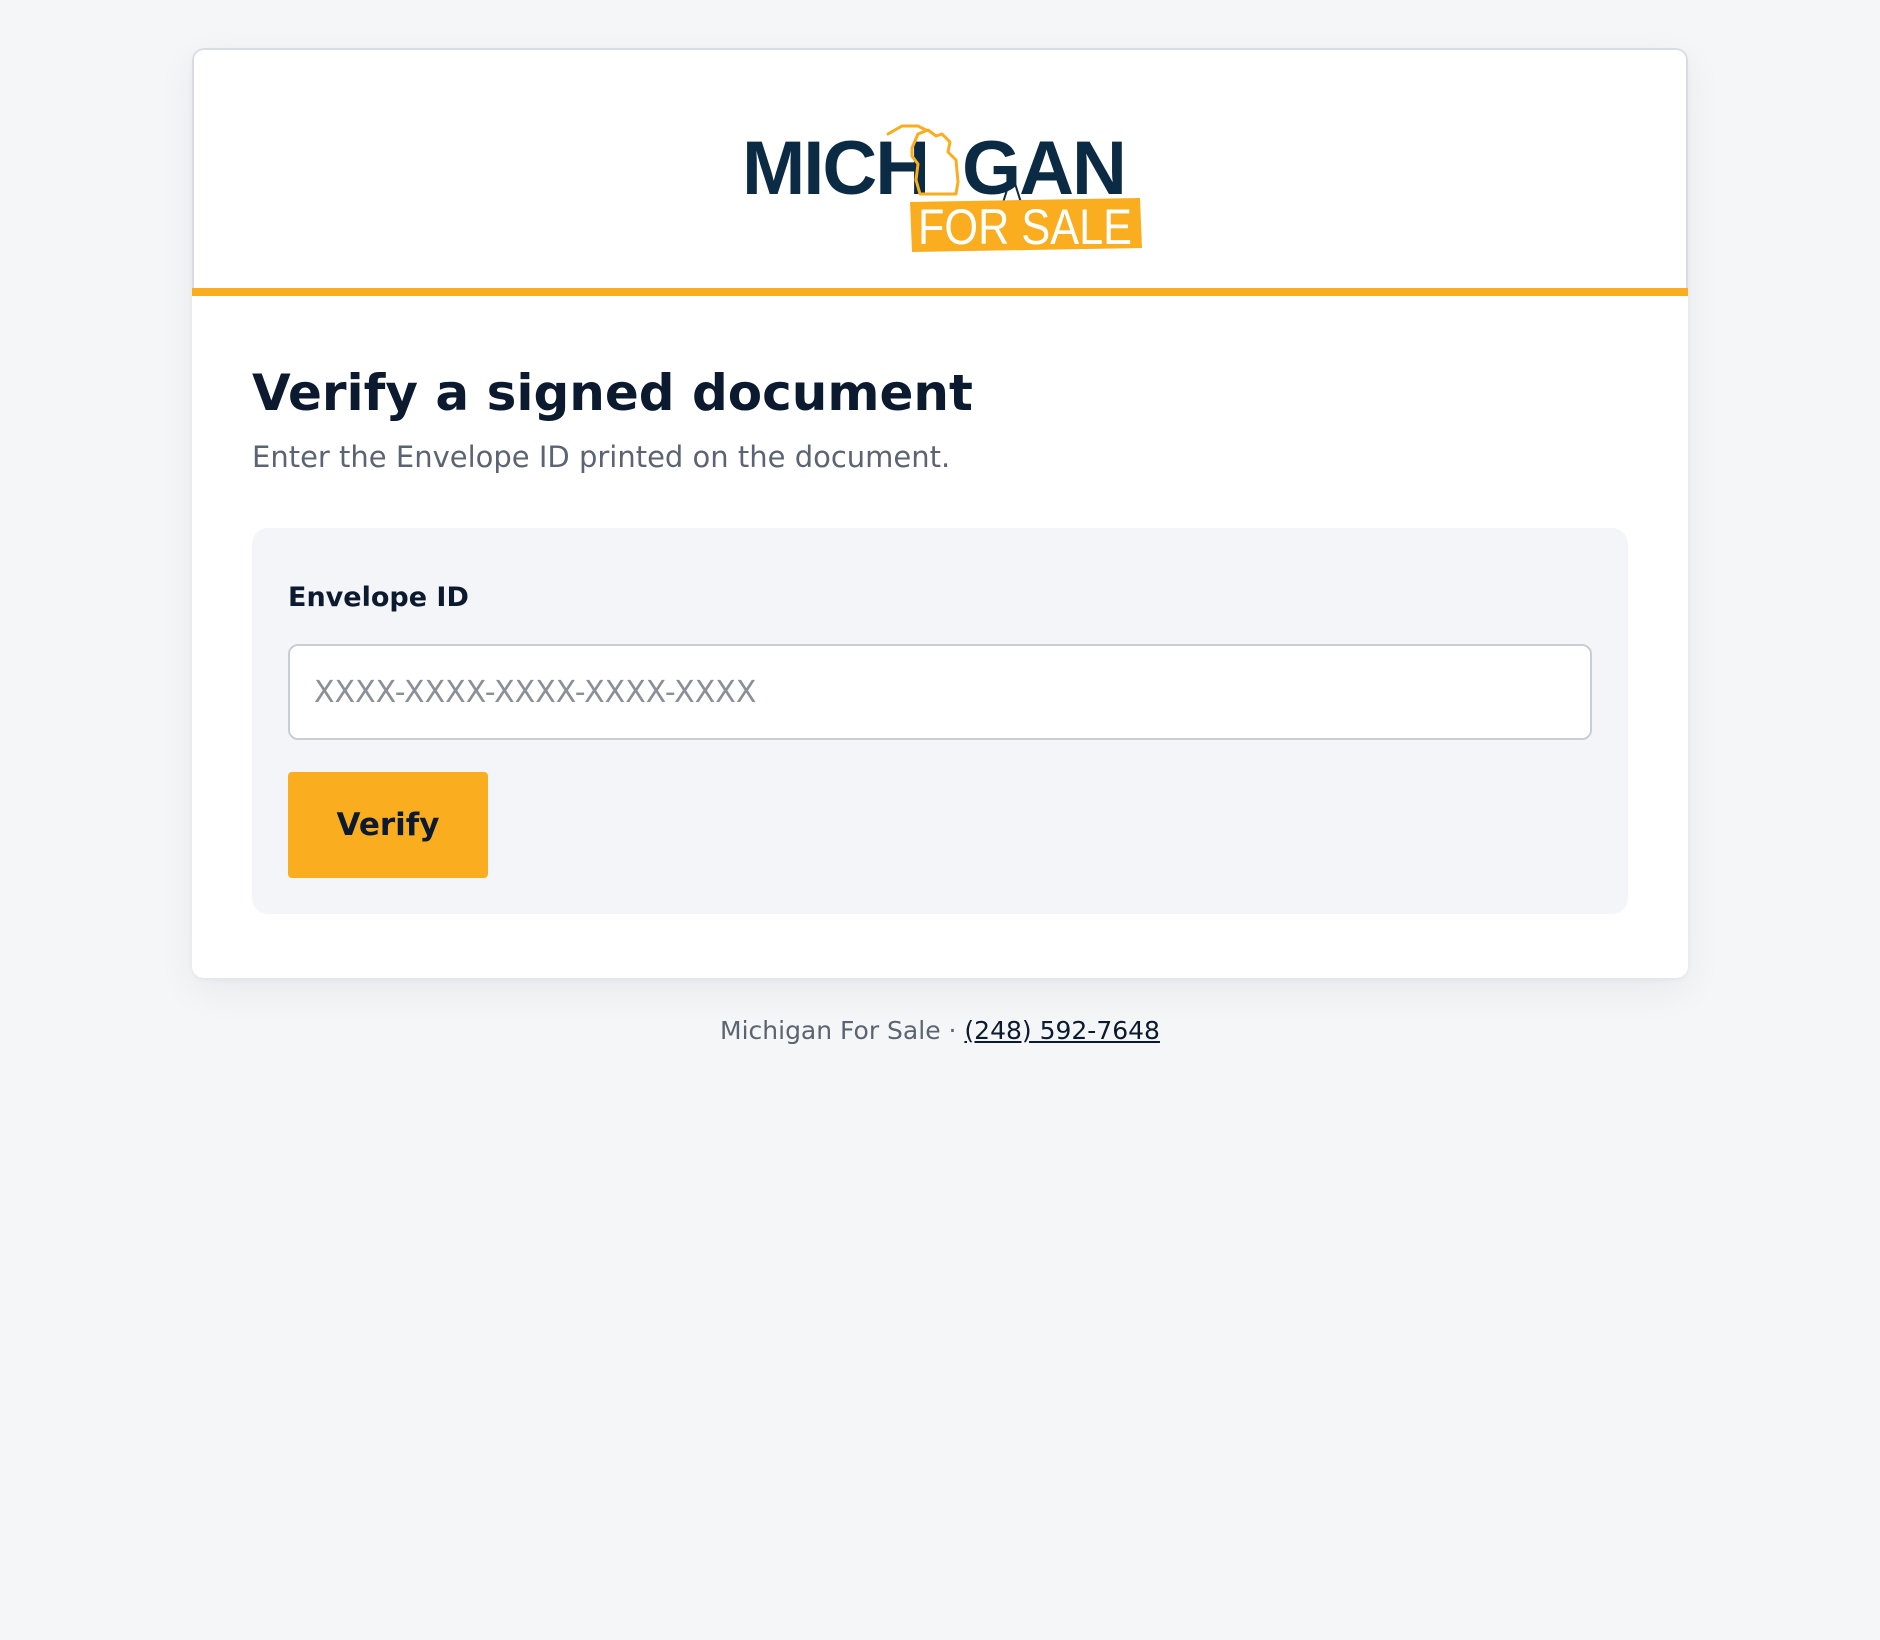 The width and height of the screenshot is (1880, 1640). I want to click on card-header: MICH GAN FOR SALE, so click(940, 168).